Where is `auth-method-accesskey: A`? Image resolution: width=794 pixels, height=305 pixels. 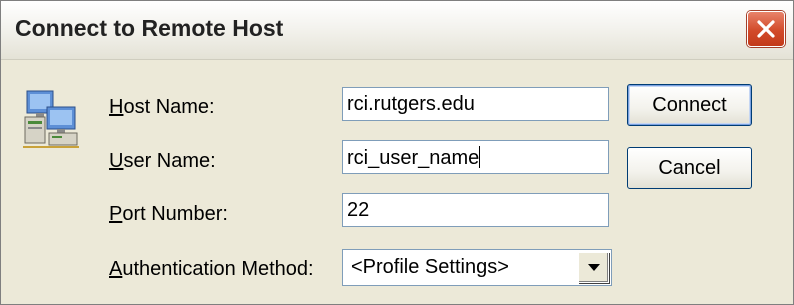 auth-method-accesskey: A is located at coordinates (116, 269).